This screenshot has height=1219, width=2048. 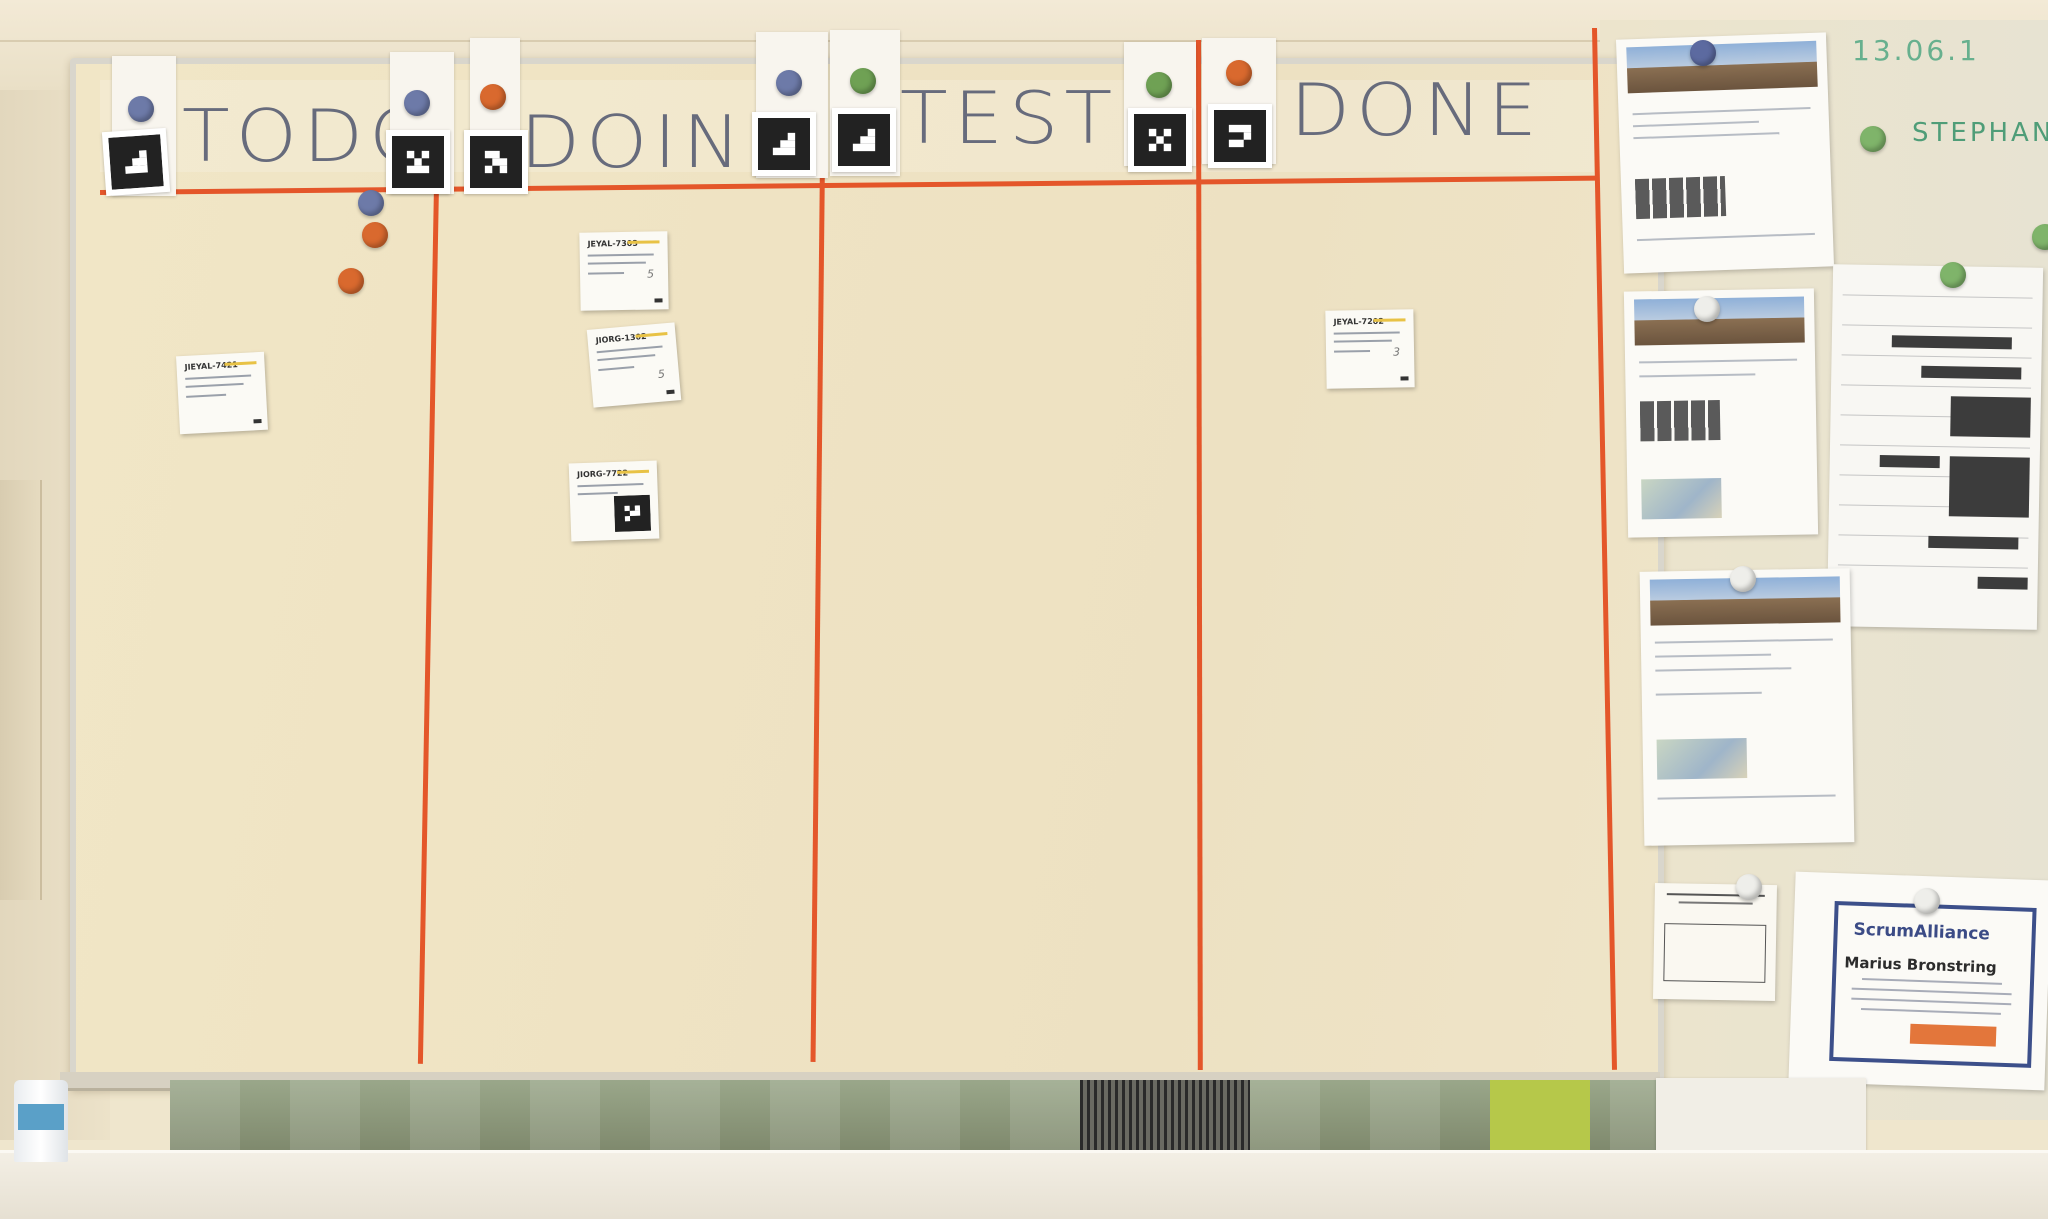 I want to click on whiteboard-cleaner-bottle, so click(x=41, y=1121).